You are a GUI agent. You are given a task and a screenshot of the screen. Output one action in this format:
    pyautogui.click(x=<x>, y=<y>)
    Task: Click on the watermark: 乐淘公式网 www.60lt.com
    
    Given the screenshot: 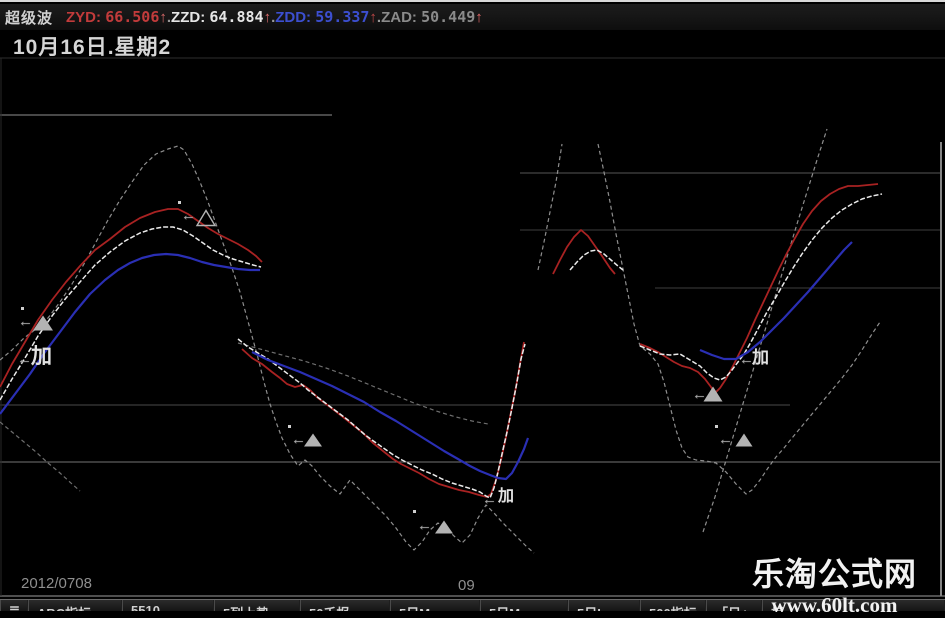 What is the action you would take?
    pyautogui.click(x=834, y=583)
    